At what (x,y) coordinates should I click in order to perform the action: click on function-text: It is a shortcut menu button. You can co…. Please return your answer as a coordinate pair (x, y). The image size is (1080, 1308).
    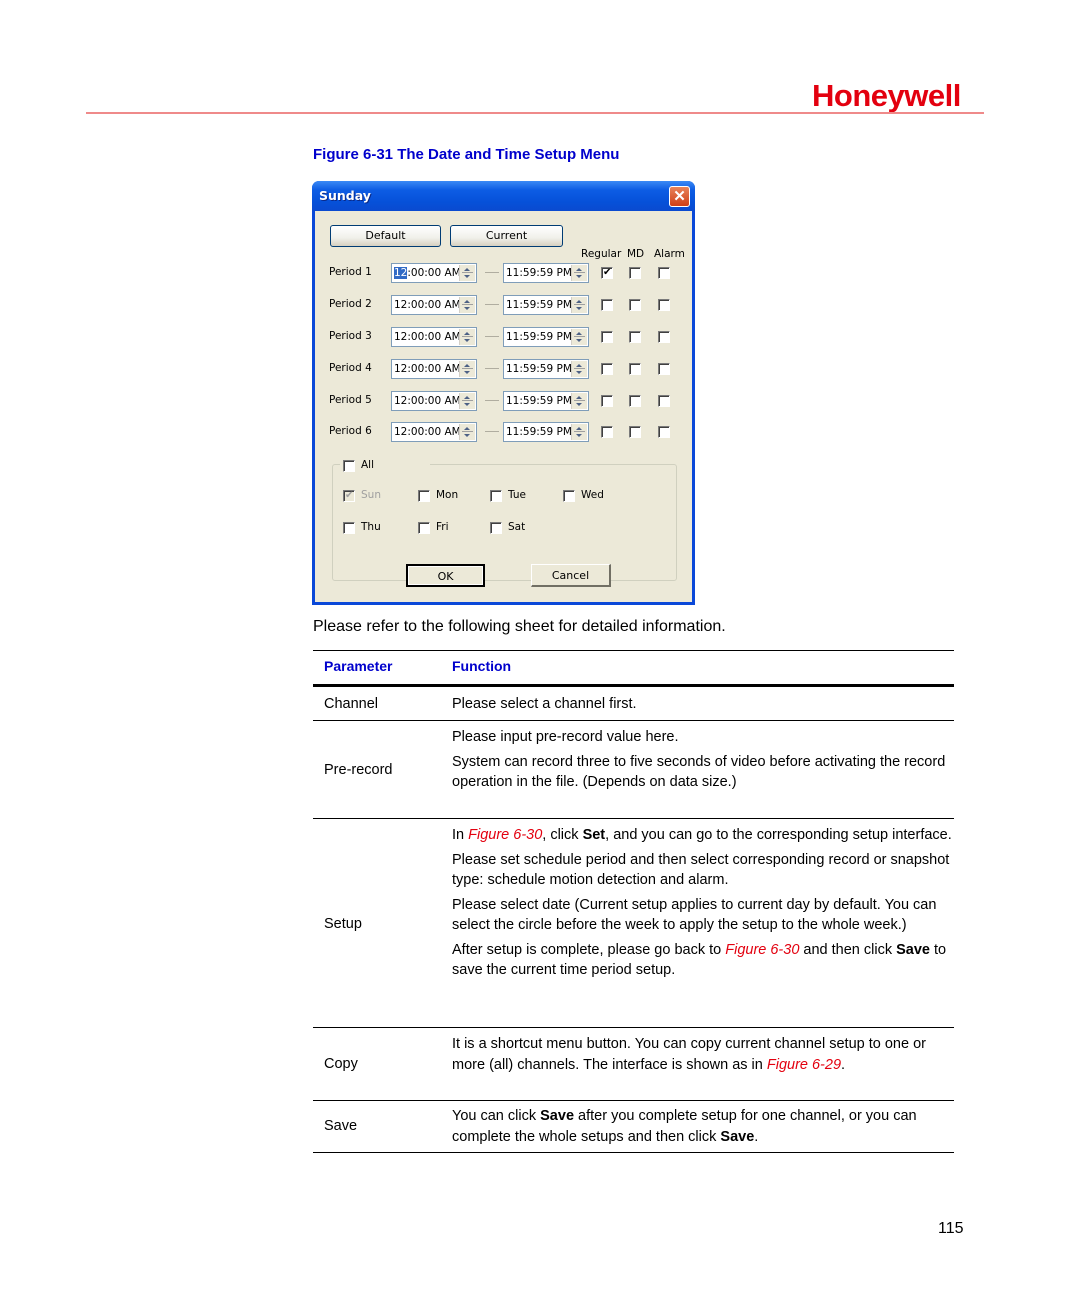
    Looking at the image, I should click on (702, 1054).